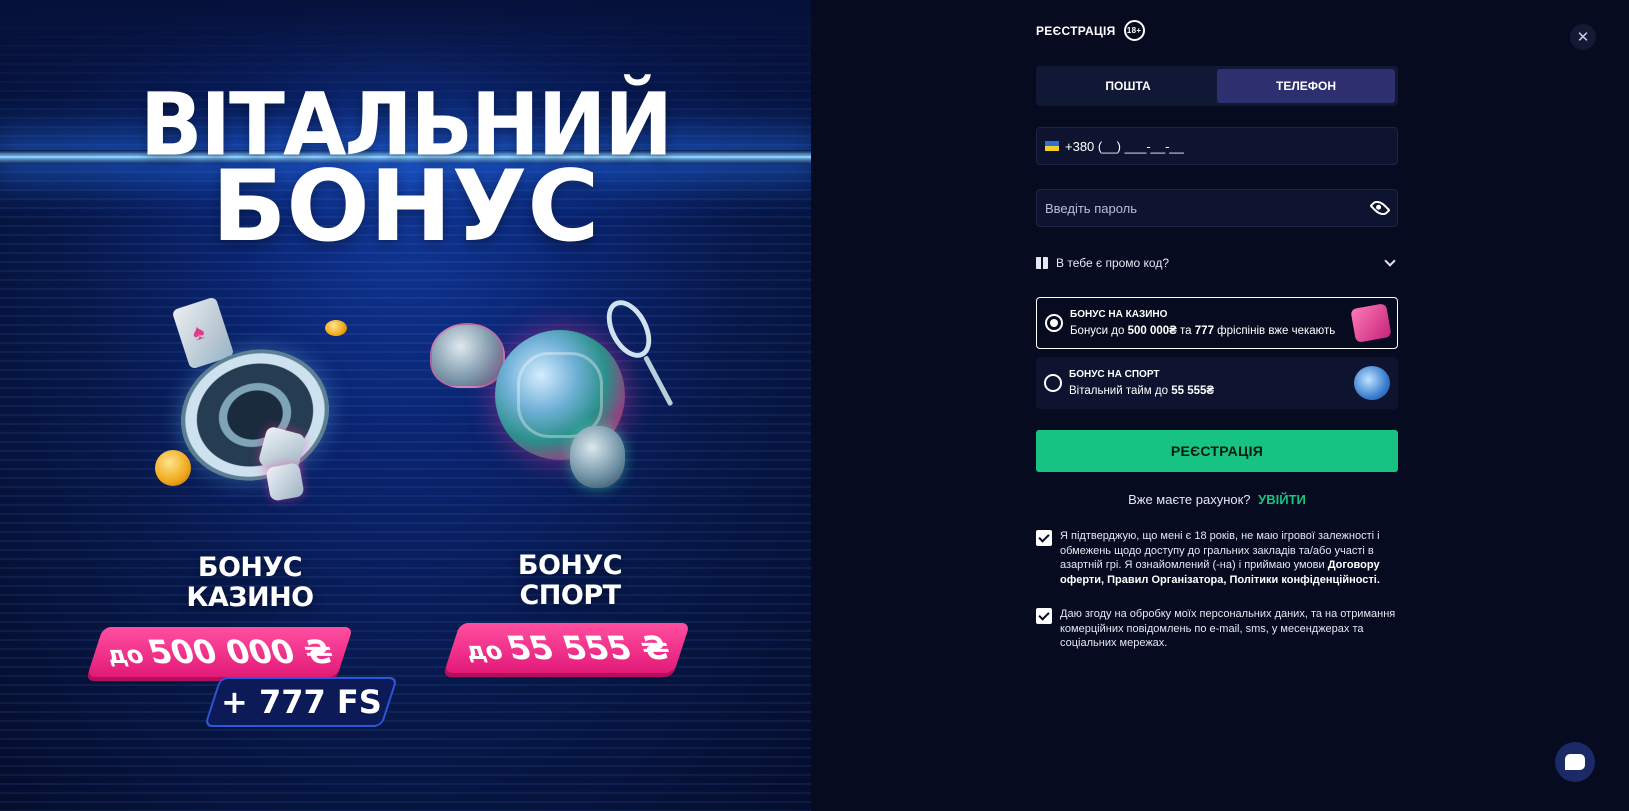 This screenshot has height=811, width=1629. I want to click on close-button: ✕, so click(1583, 37).